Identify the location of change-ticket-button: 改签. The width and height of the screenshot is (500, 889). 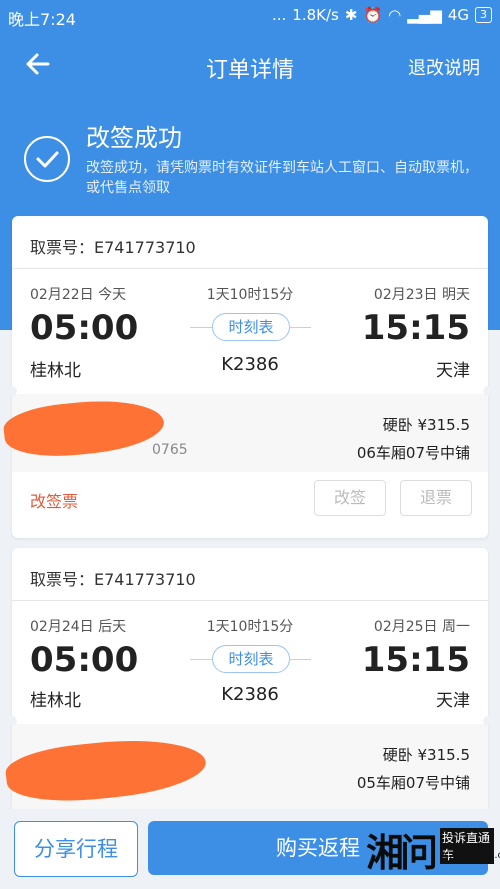
(350, 498).